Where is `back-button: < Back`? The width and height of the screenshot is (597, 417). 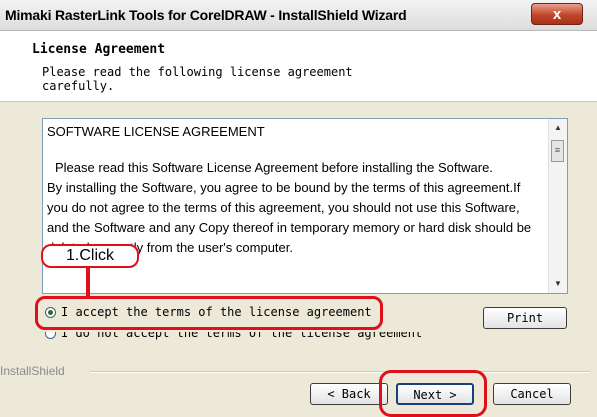
back-button: < Back is located at coordinates (349, 394).